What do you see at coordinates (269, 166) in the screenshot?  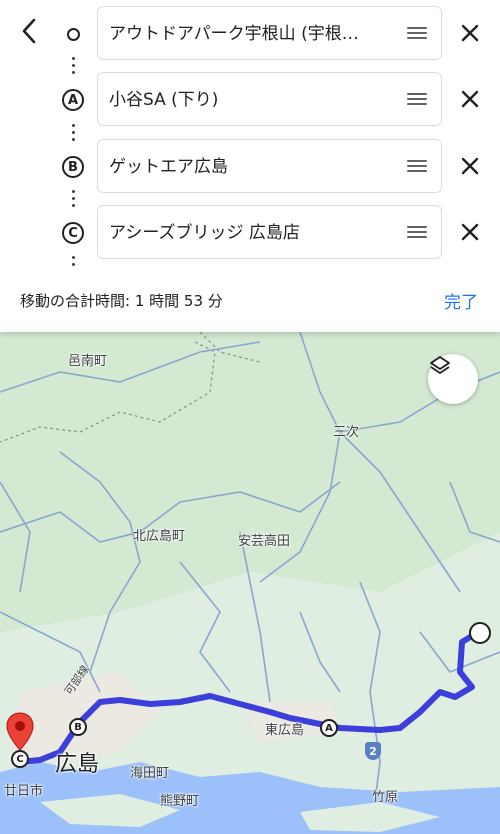 I see `stop-b-field: ゲットエア広島` at bounding box center [269, 166].